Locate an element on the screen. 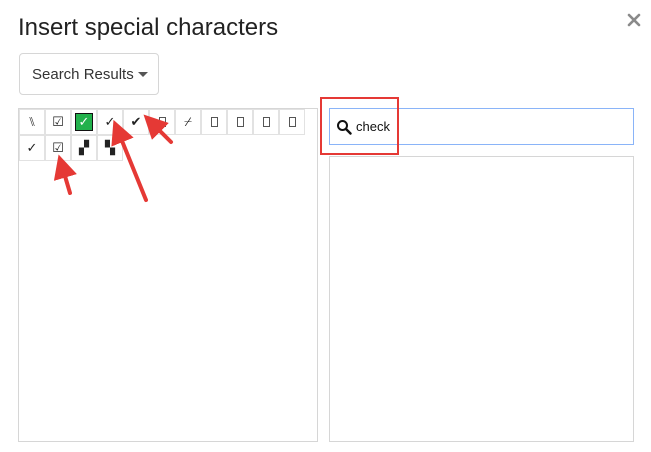 This screenshot has width=651, height=452. character-cell: ✔ is located at coordinates (136, 122).